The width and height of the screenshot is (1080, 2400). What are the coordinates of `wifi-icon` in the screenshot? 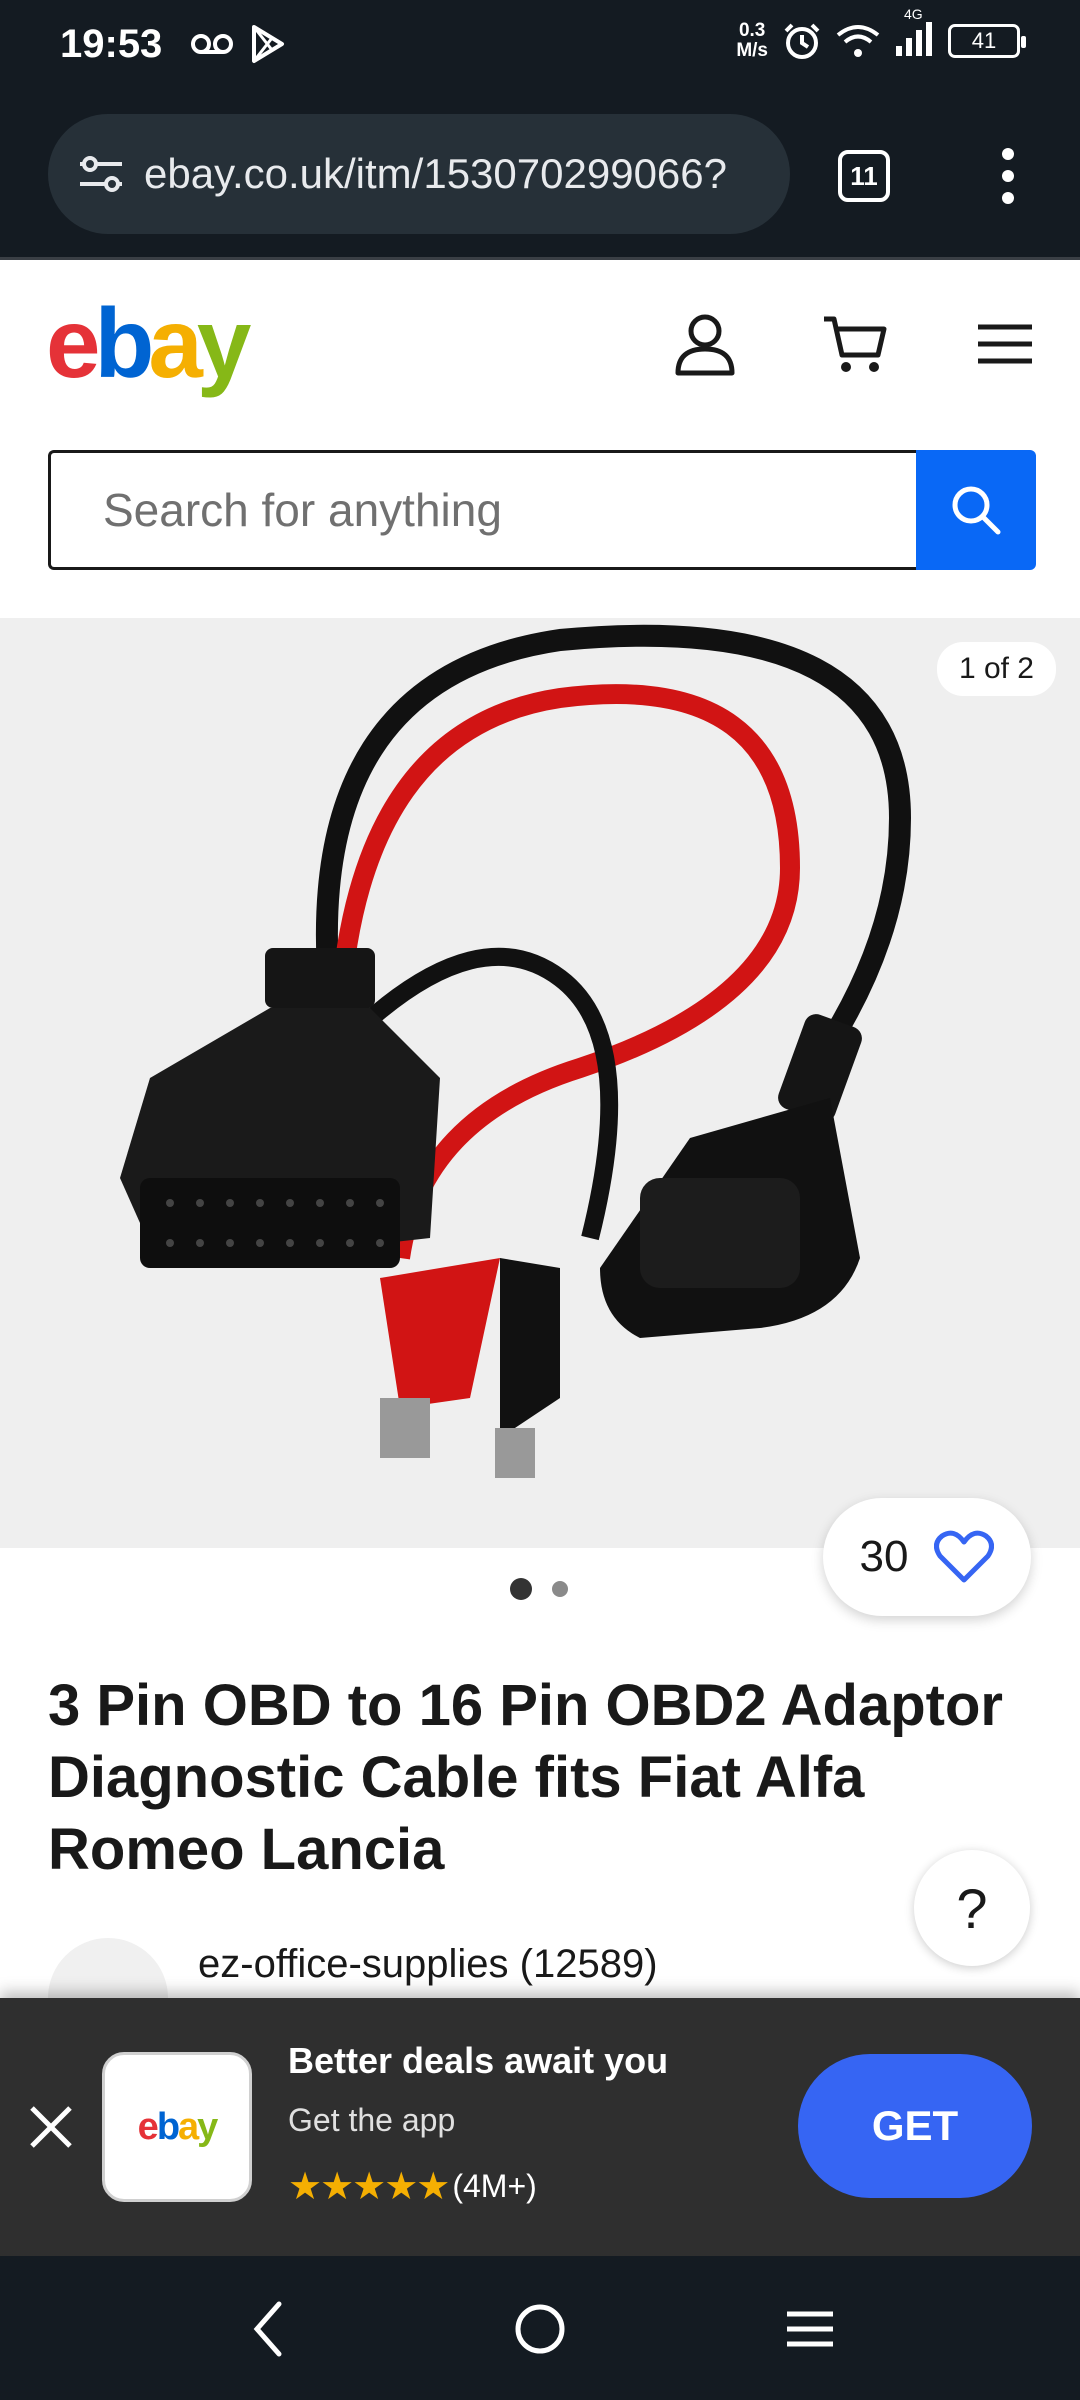 It's located at (858, 40).